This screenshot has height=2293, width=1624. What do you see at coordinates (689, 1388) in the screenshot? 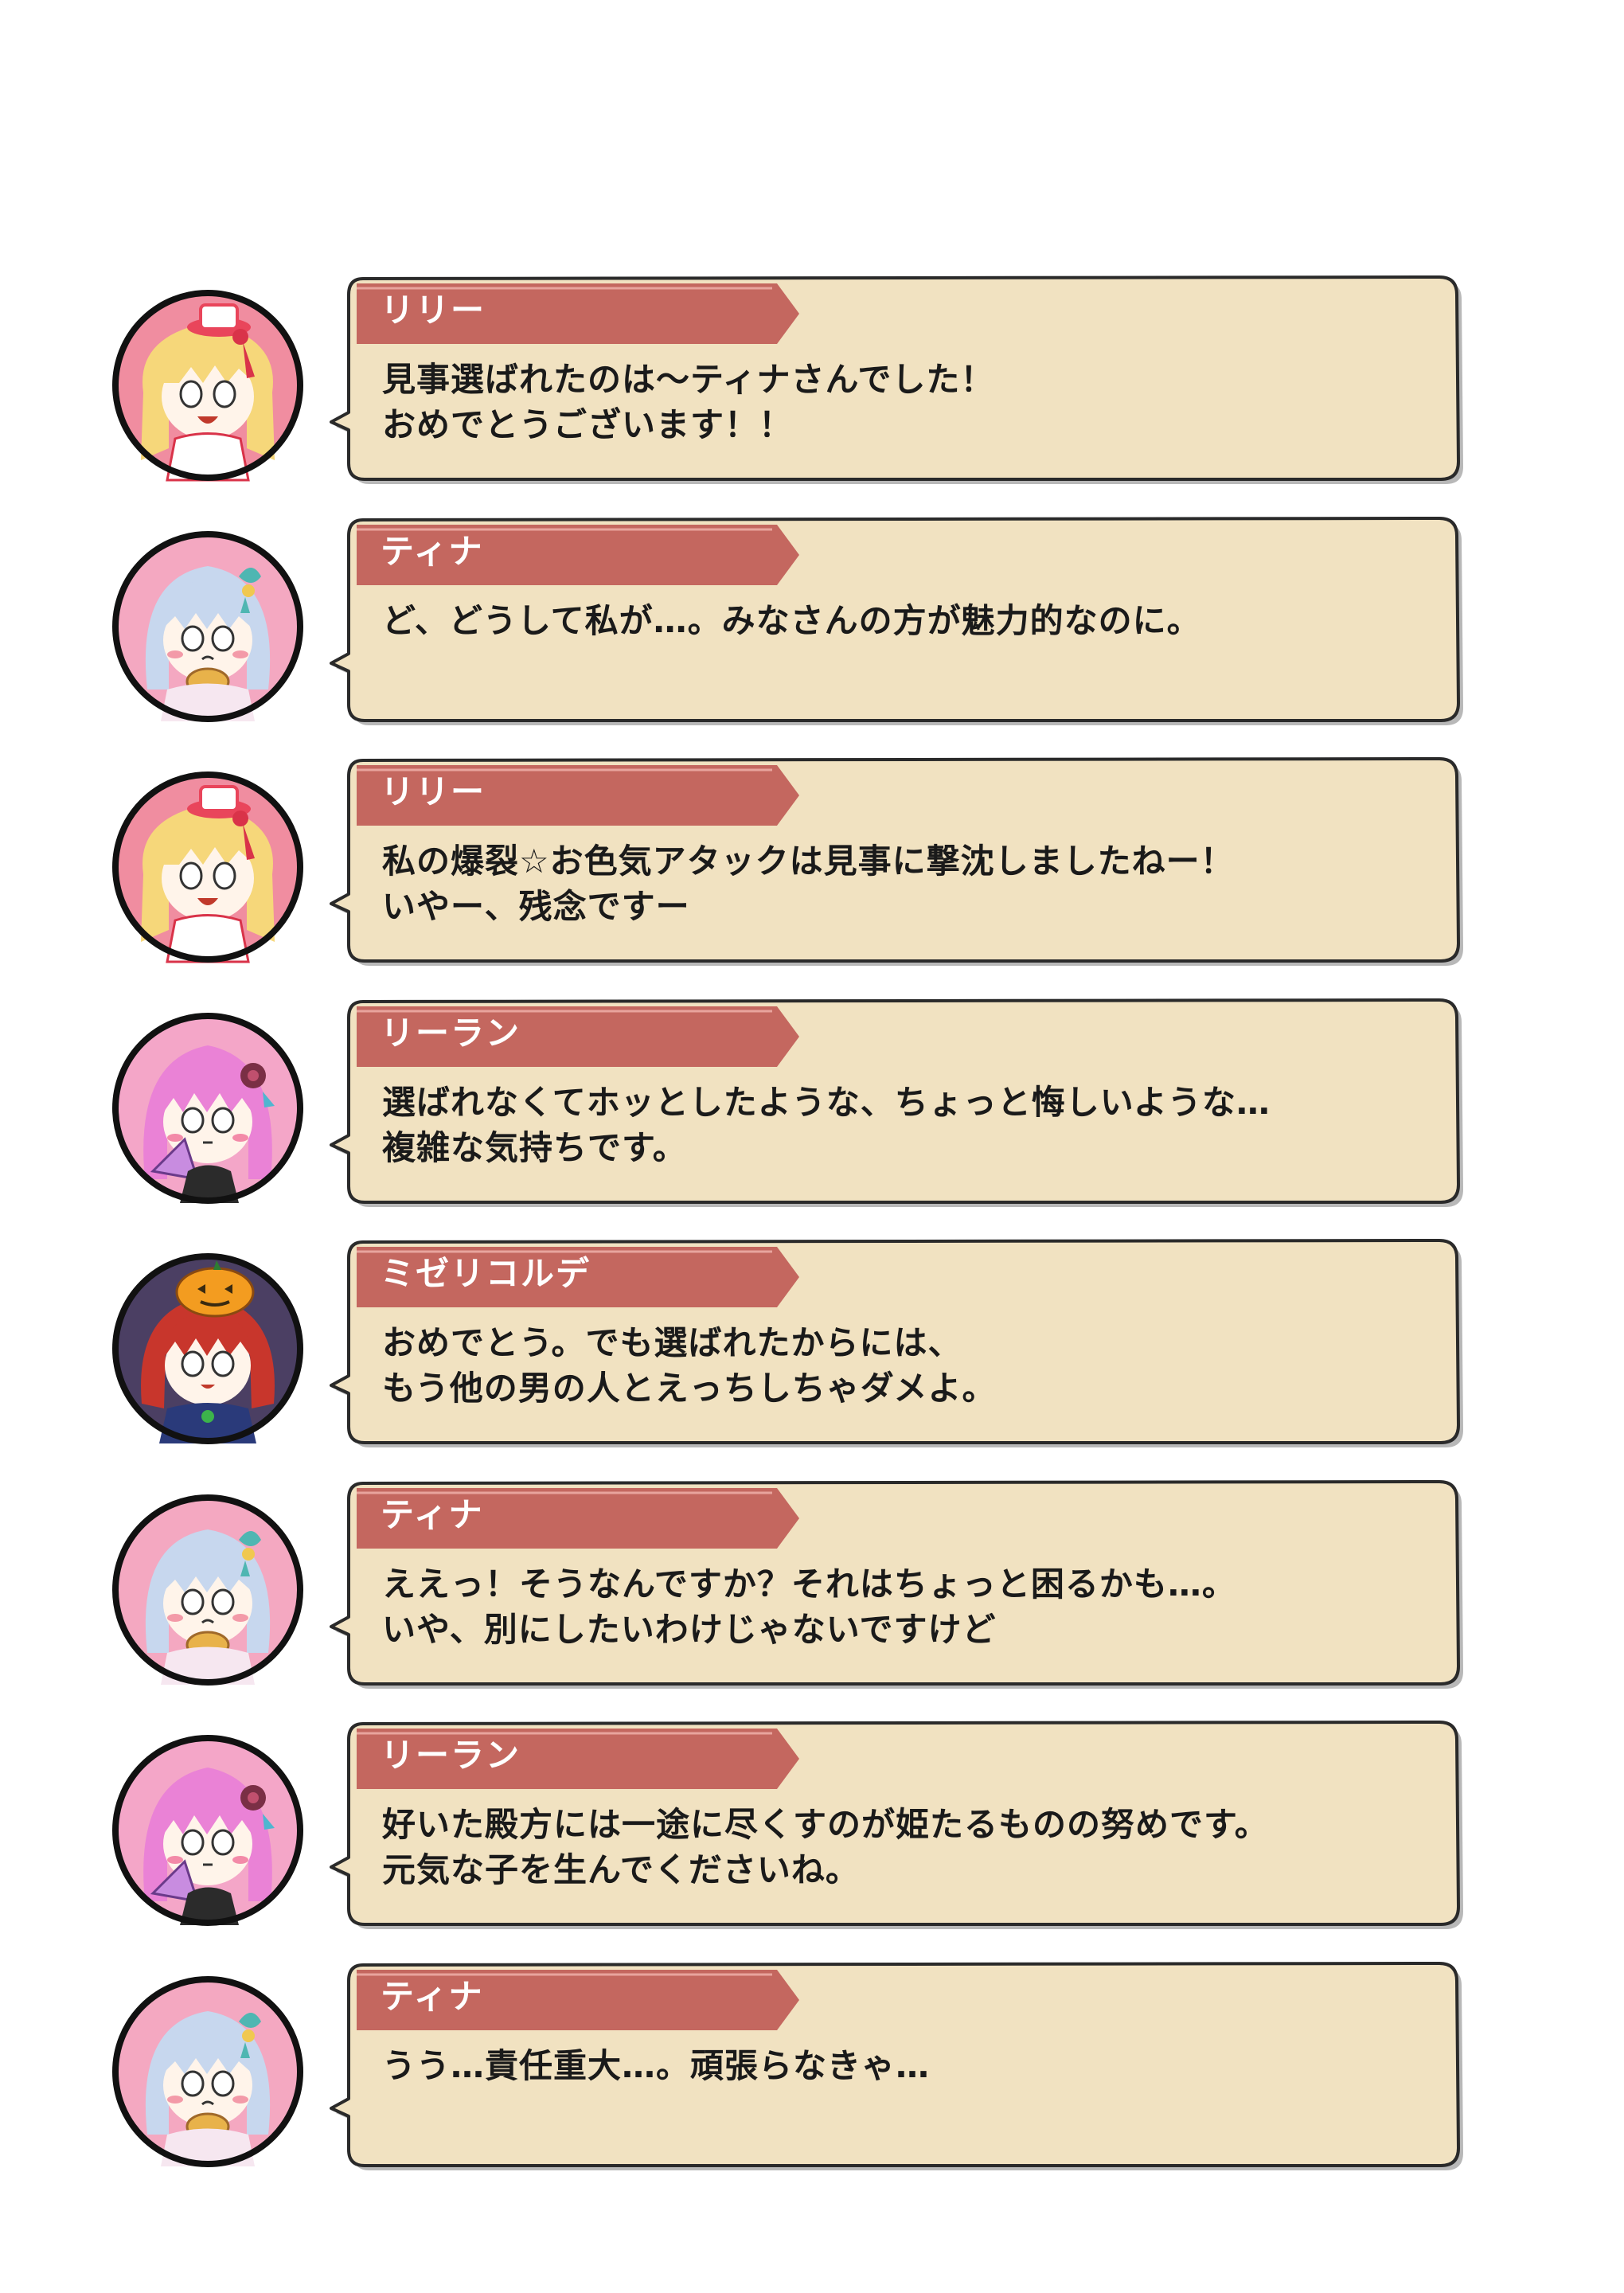
I see `dialogue-line: もう他の男の人とえっちしちゃダメよ。` at bounding box center [689, 1388].